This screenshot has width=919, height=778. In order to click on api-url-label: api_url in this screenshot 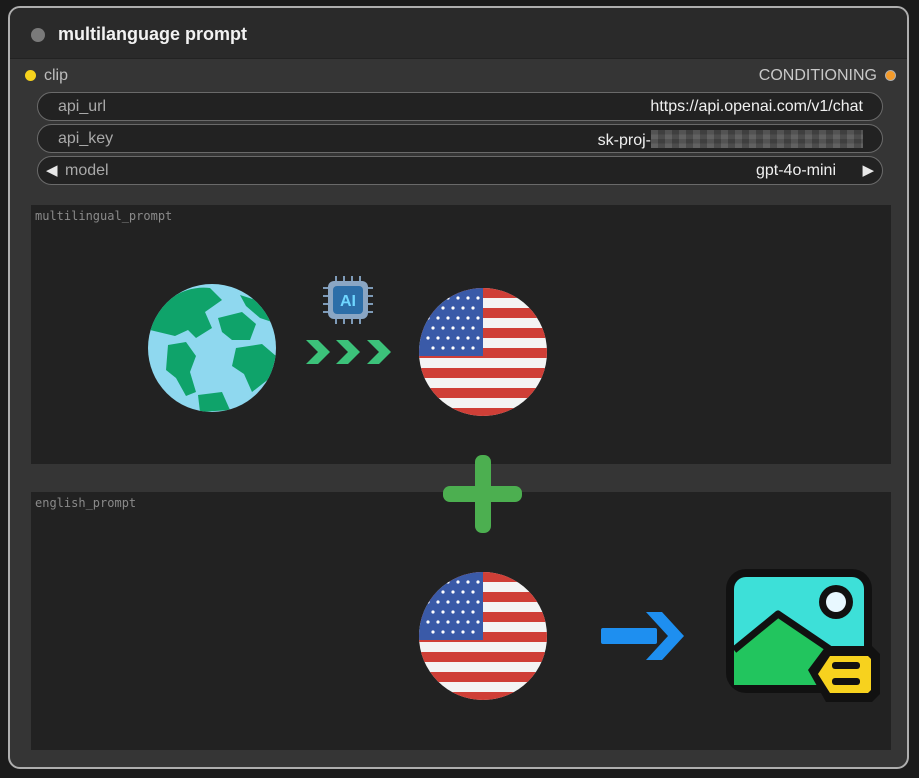, I will do `click(82, 106)`.